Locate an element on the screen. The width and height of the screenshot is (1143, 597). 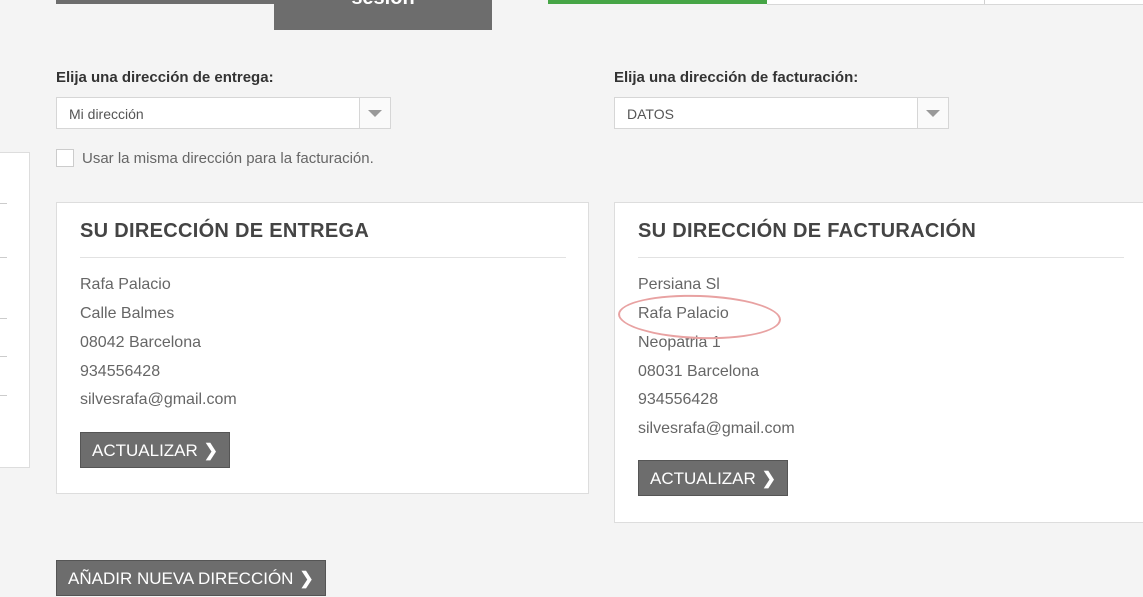
delivery-card-title: SU DIRECCIÓN DE ENTREGA is located at coordinates (225, 231).